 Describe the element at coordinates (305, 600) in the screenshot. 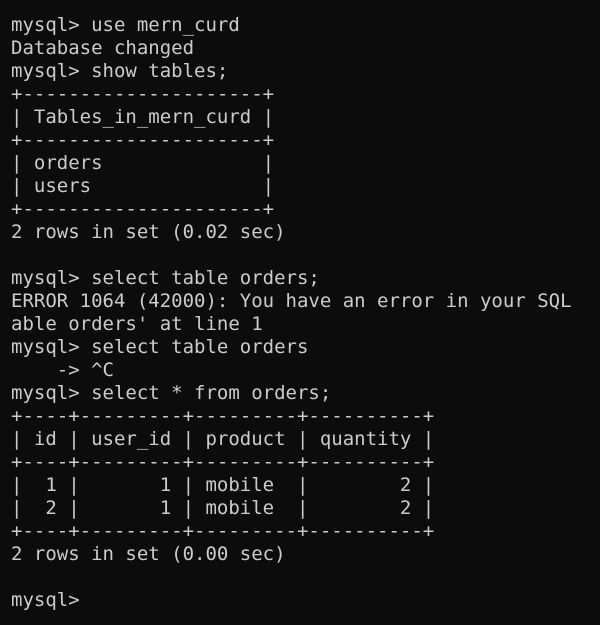

I see `command-prompt: mysql>` at that location.